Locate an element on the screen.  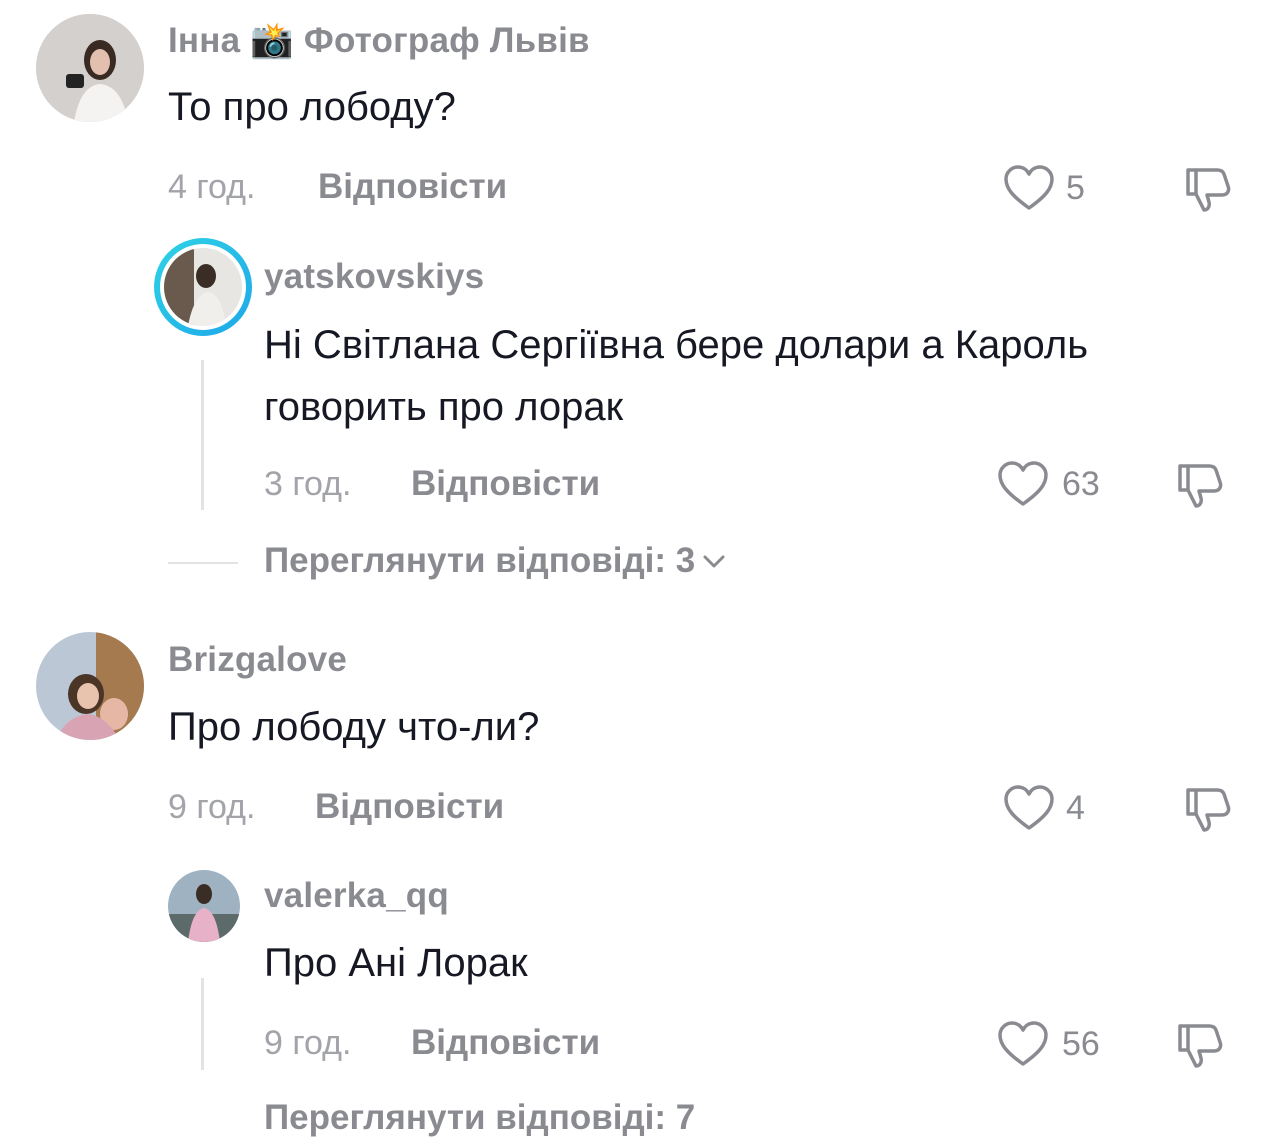
view-replies-button: Переглянути відповіді: 3 is located at coordinates (496, 561).